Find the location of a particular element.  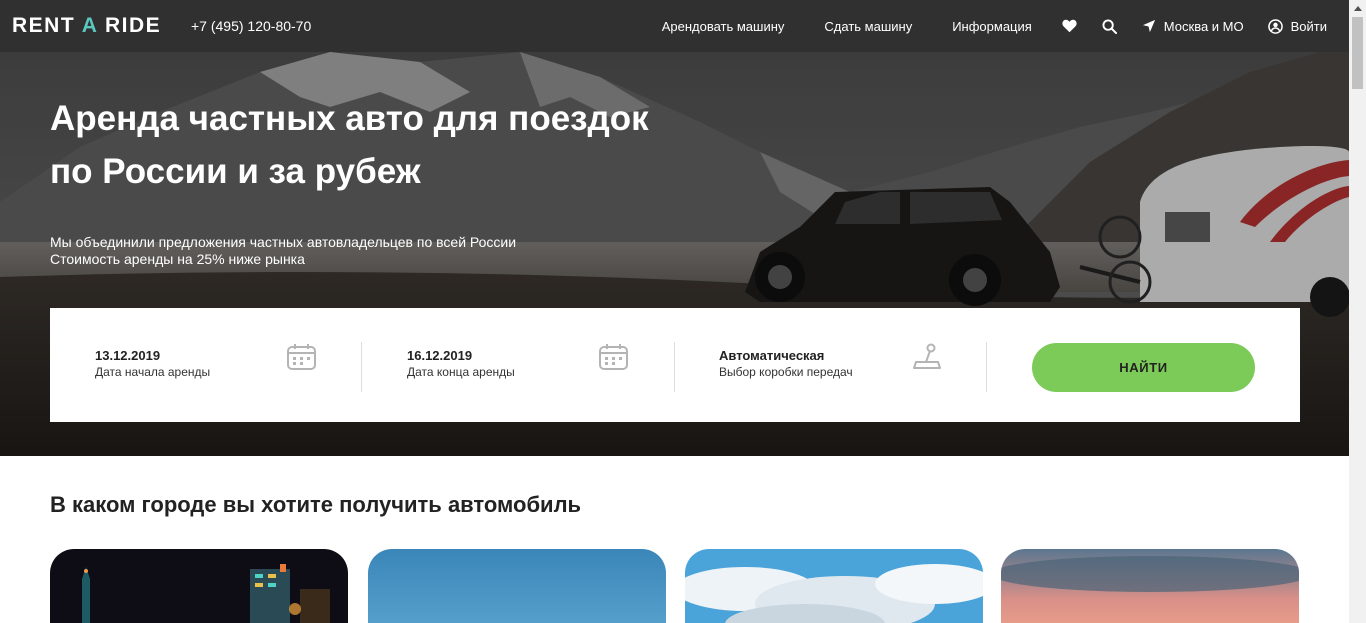

end-date-label: Дата конца аренды is located at coordinates (461, 372).